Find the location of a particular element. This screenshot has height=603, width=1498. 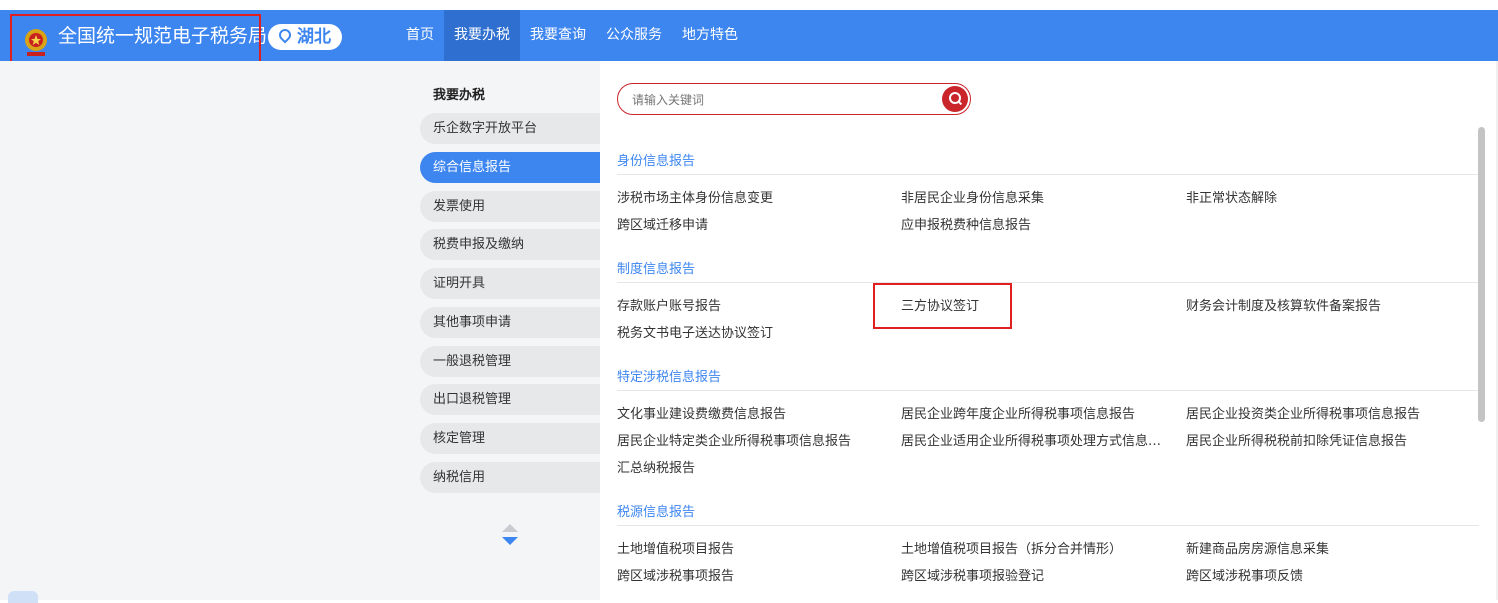

floating-widget is located at coordinates (23, 597).